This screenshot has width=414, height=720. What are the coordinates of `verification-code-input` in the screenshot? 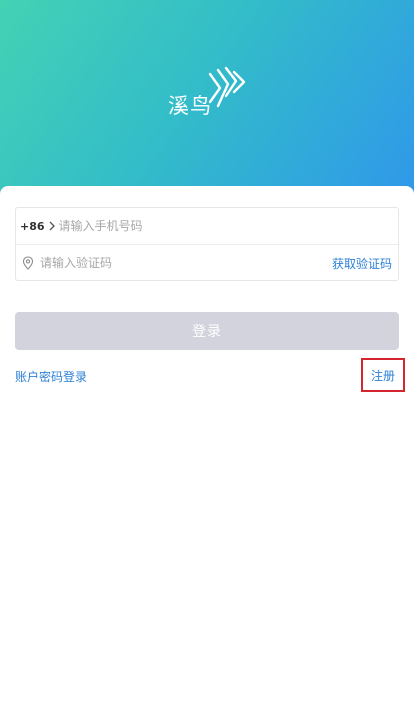 It's located at (186, 263).